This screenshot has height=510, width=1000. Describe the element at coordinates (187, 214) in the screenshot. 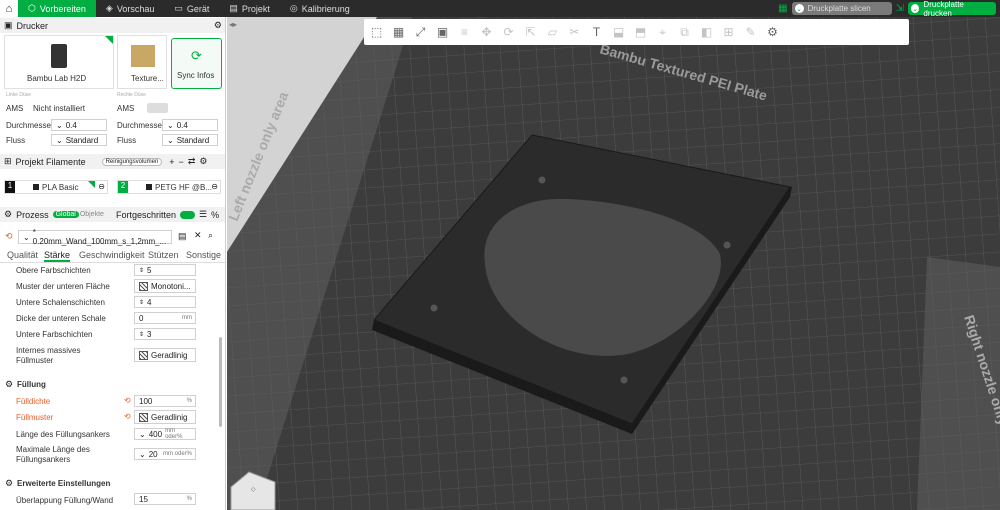

I see `advanced-switch` at that location.